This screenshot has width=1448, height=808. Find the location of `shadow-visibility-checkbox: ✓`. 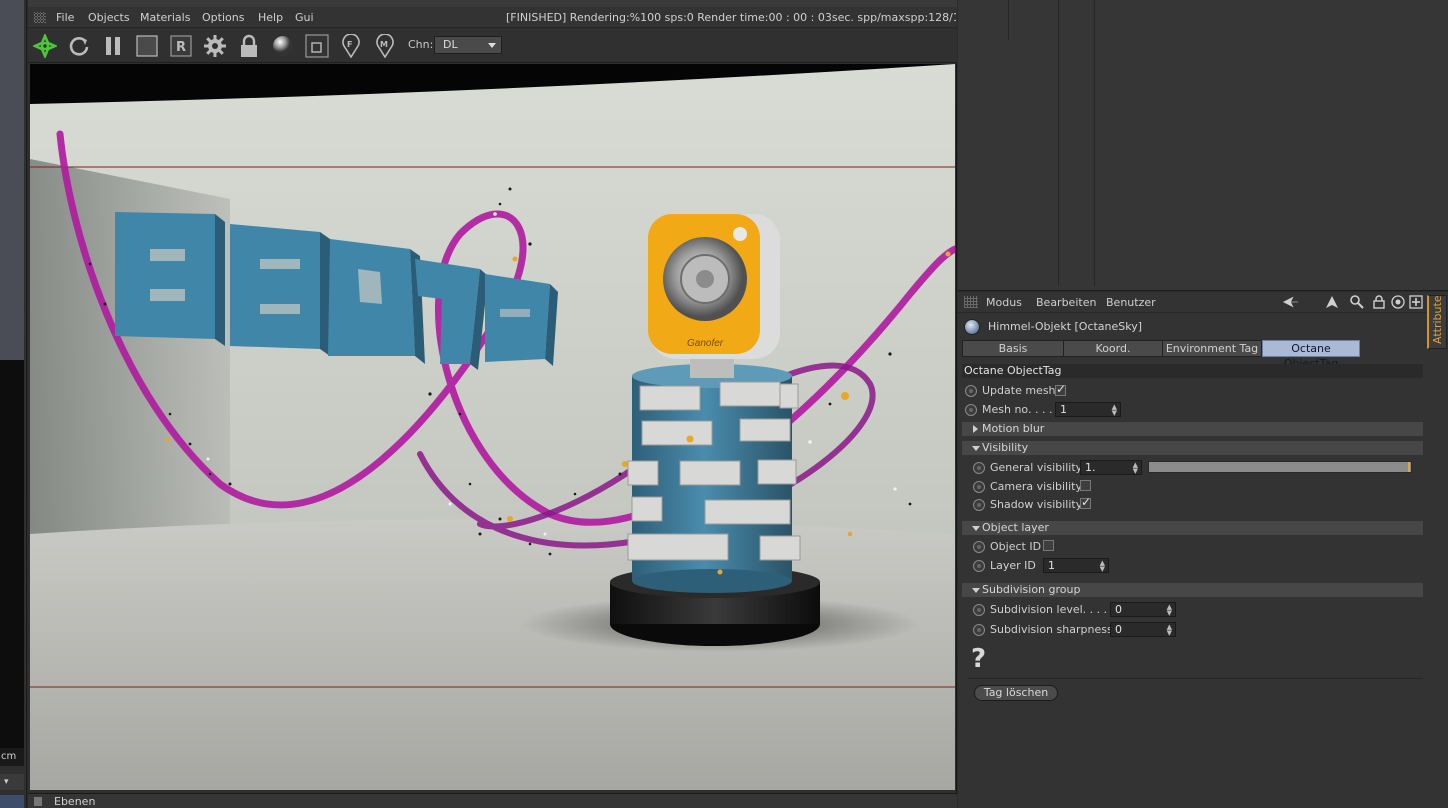

shadow-visibility-checkbox: ✓ is located at coordinates (1085, 502).